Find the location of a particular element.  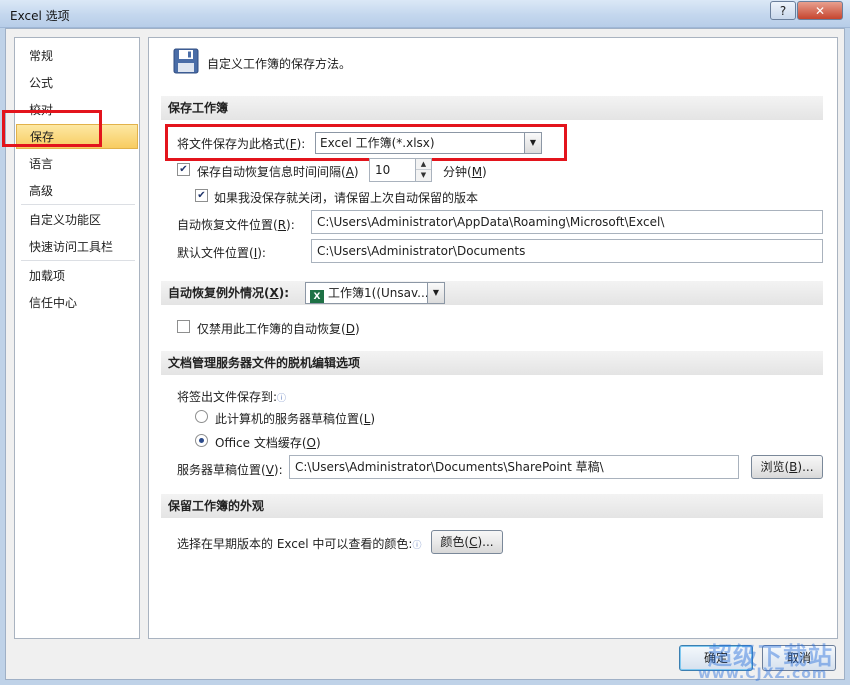

default-location-label: 默认文件位置(I): is located at coordinates (221, 253).